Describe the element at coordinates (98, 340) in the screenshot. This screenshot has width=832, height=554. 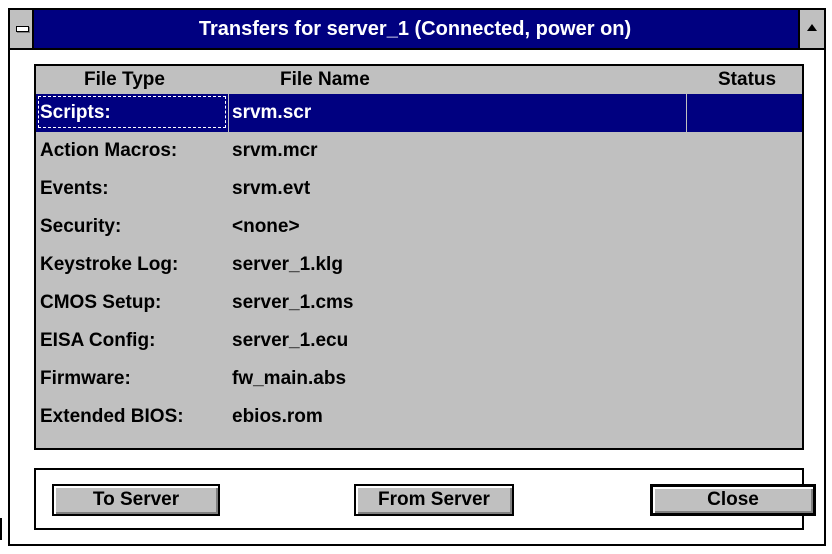
I see `file-type-cell: EISA Config:` at that location.